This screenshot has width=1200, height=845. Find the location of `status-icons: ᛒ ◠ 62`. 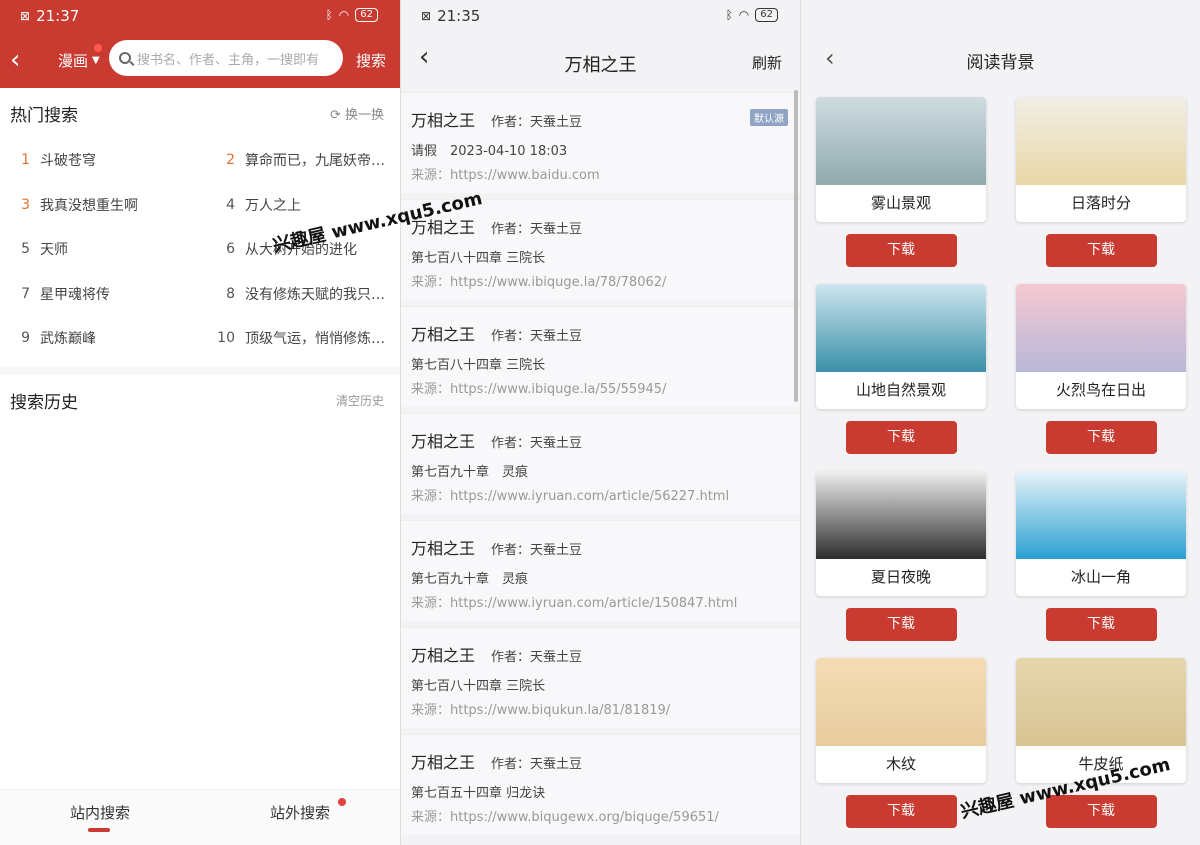

status-icons: ᛒ ◠ 62 is located at coordinates (752, 15).